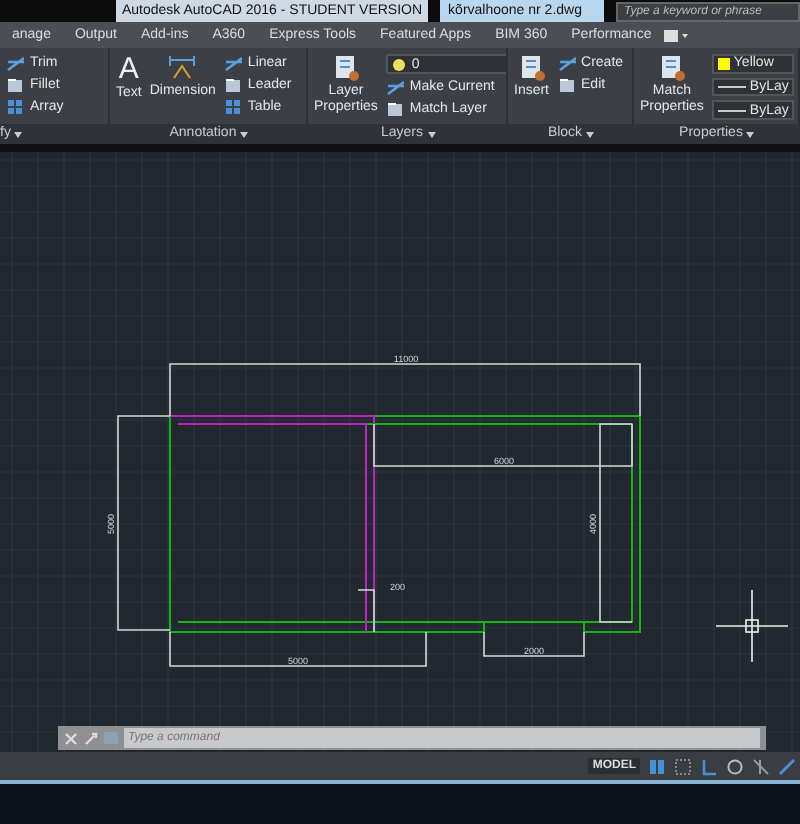 Image resolution: width=800 pixels, height=824 pixels. What do you see at coordinates (761, 766) in the screenshot?
I see `osnap-icon` at bounding box center [761, 766].